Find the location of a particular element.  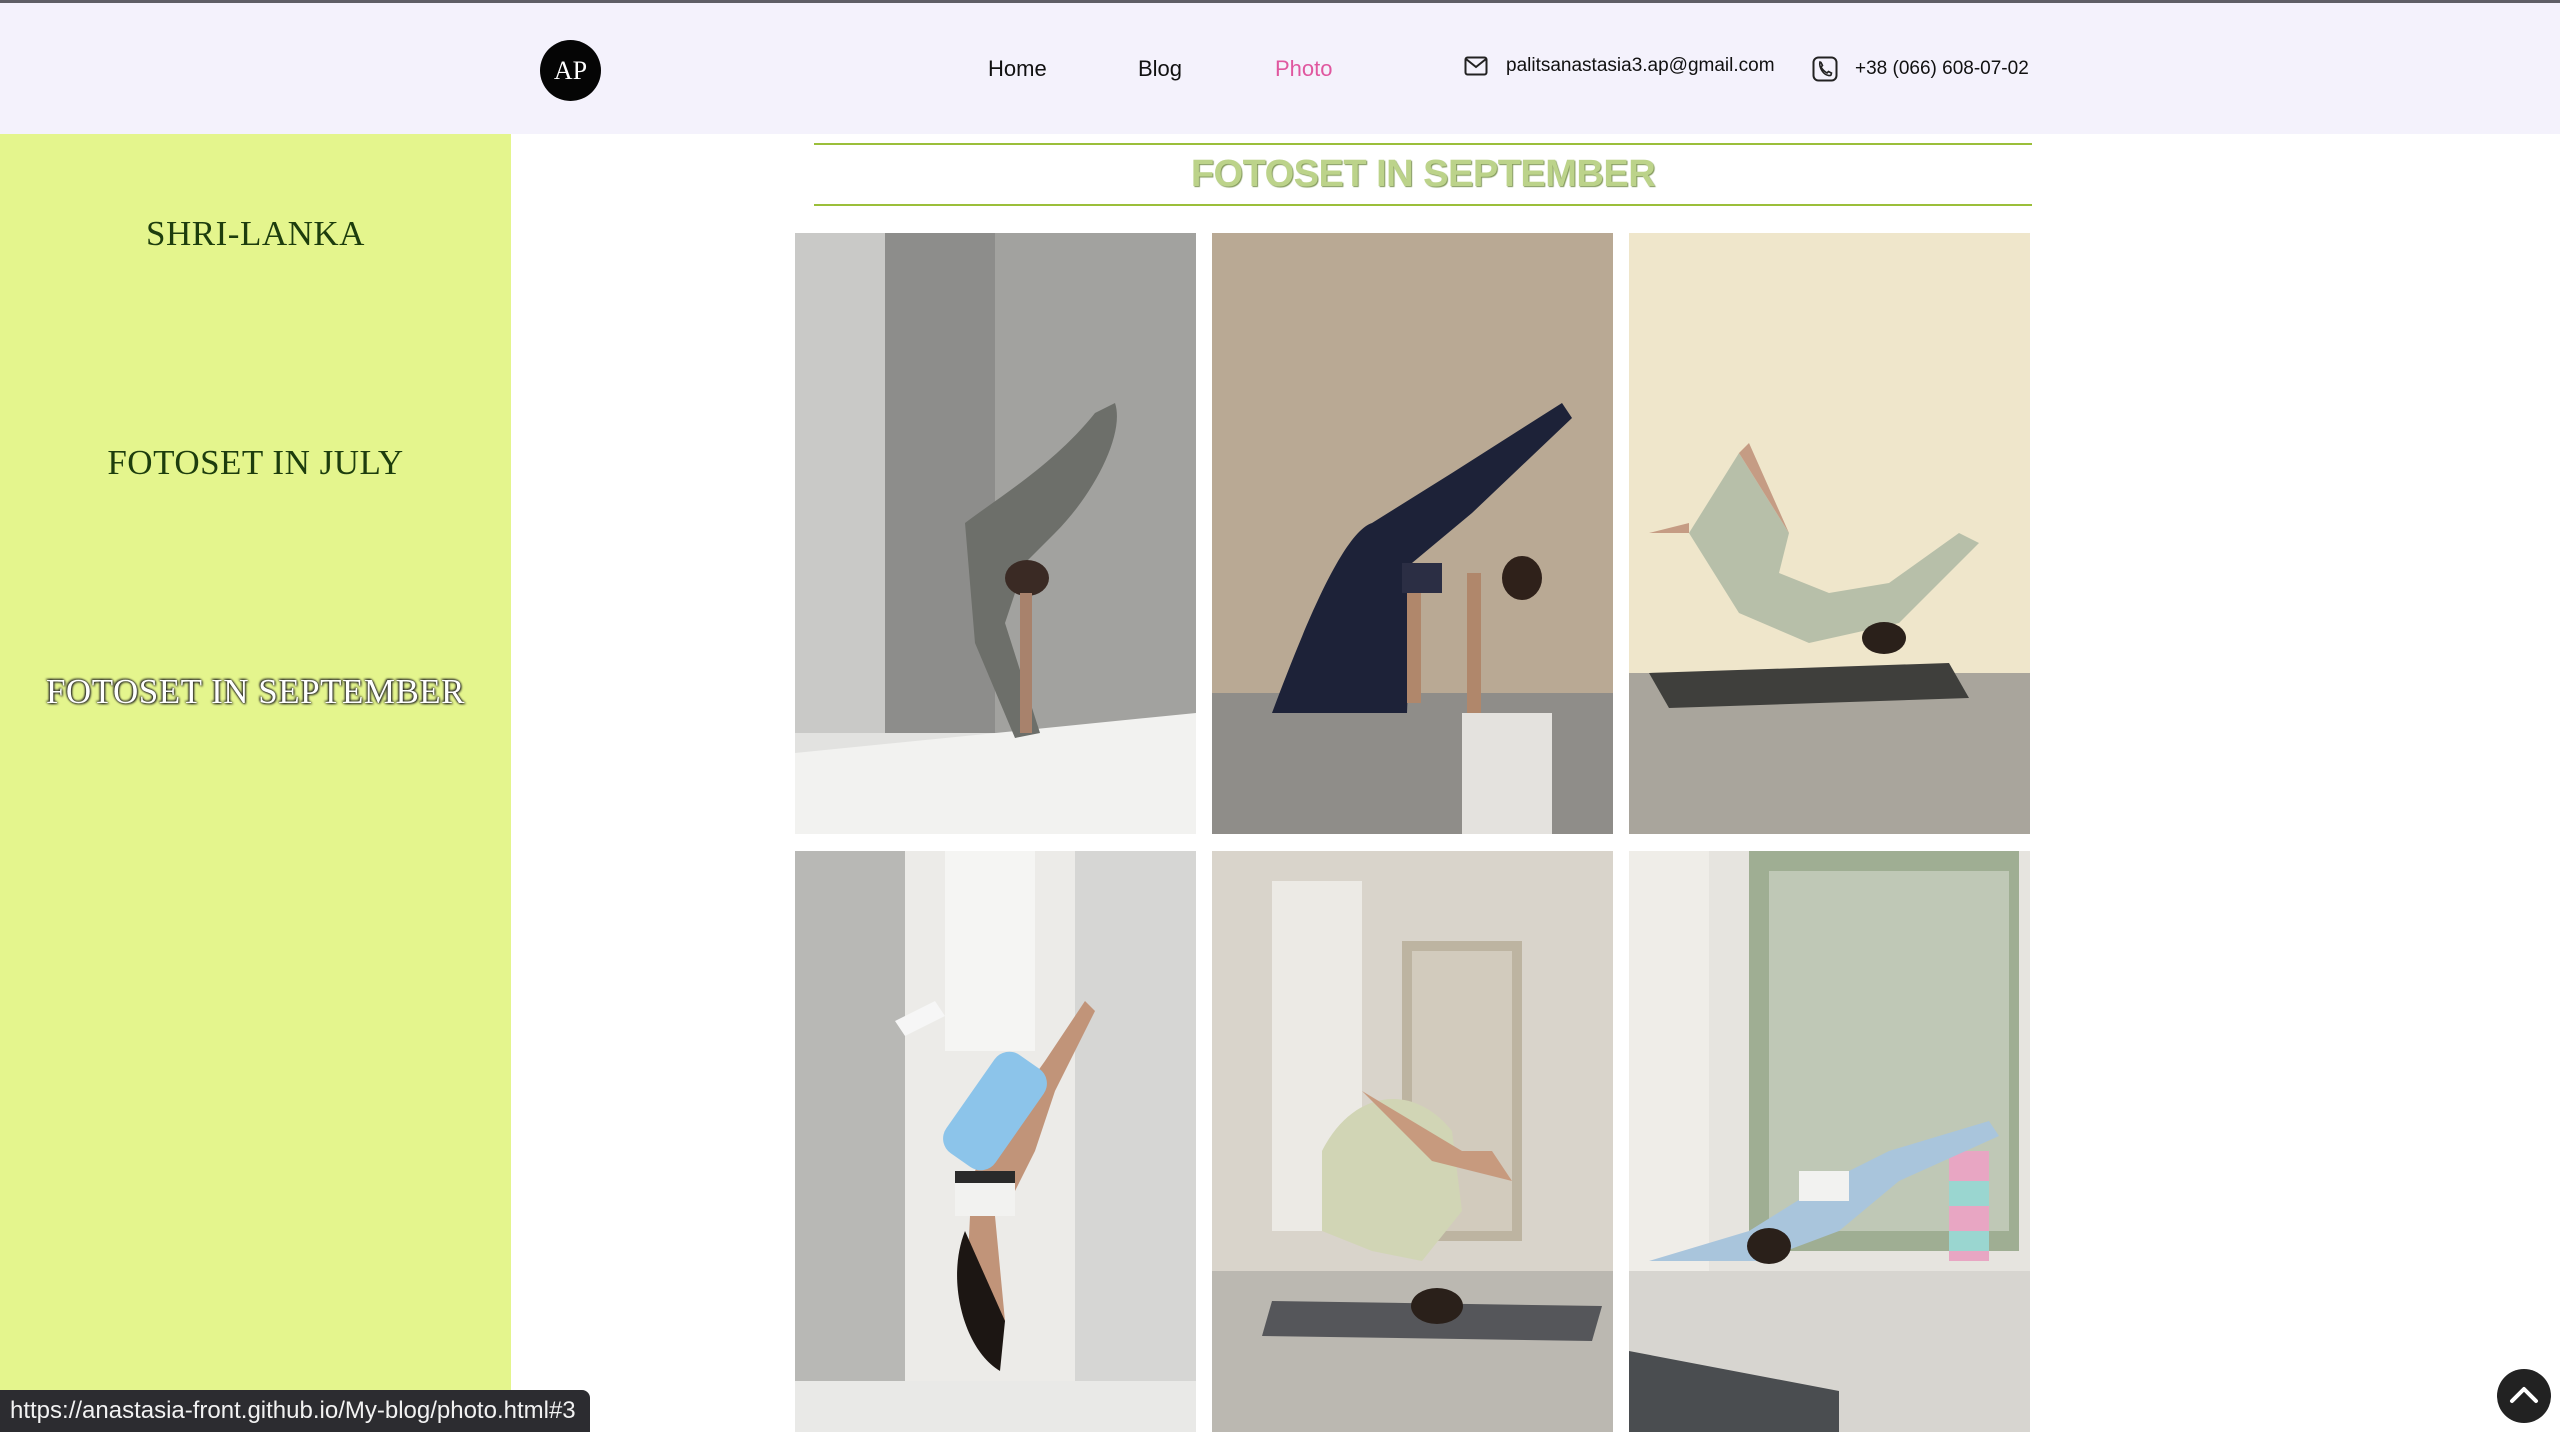

chevron-up-icon is located at coordinates (2524, 1396).